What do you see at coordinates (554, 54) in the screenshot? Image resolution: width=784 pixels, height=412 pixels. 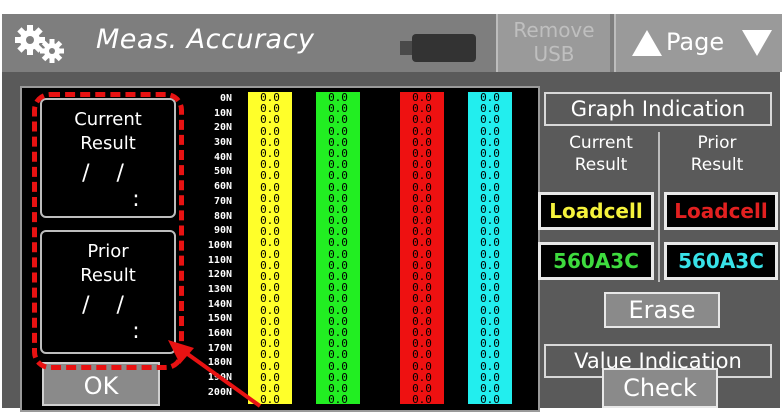 I see `remove-usb-label-line2: USB` at bounding box center [554, 54].